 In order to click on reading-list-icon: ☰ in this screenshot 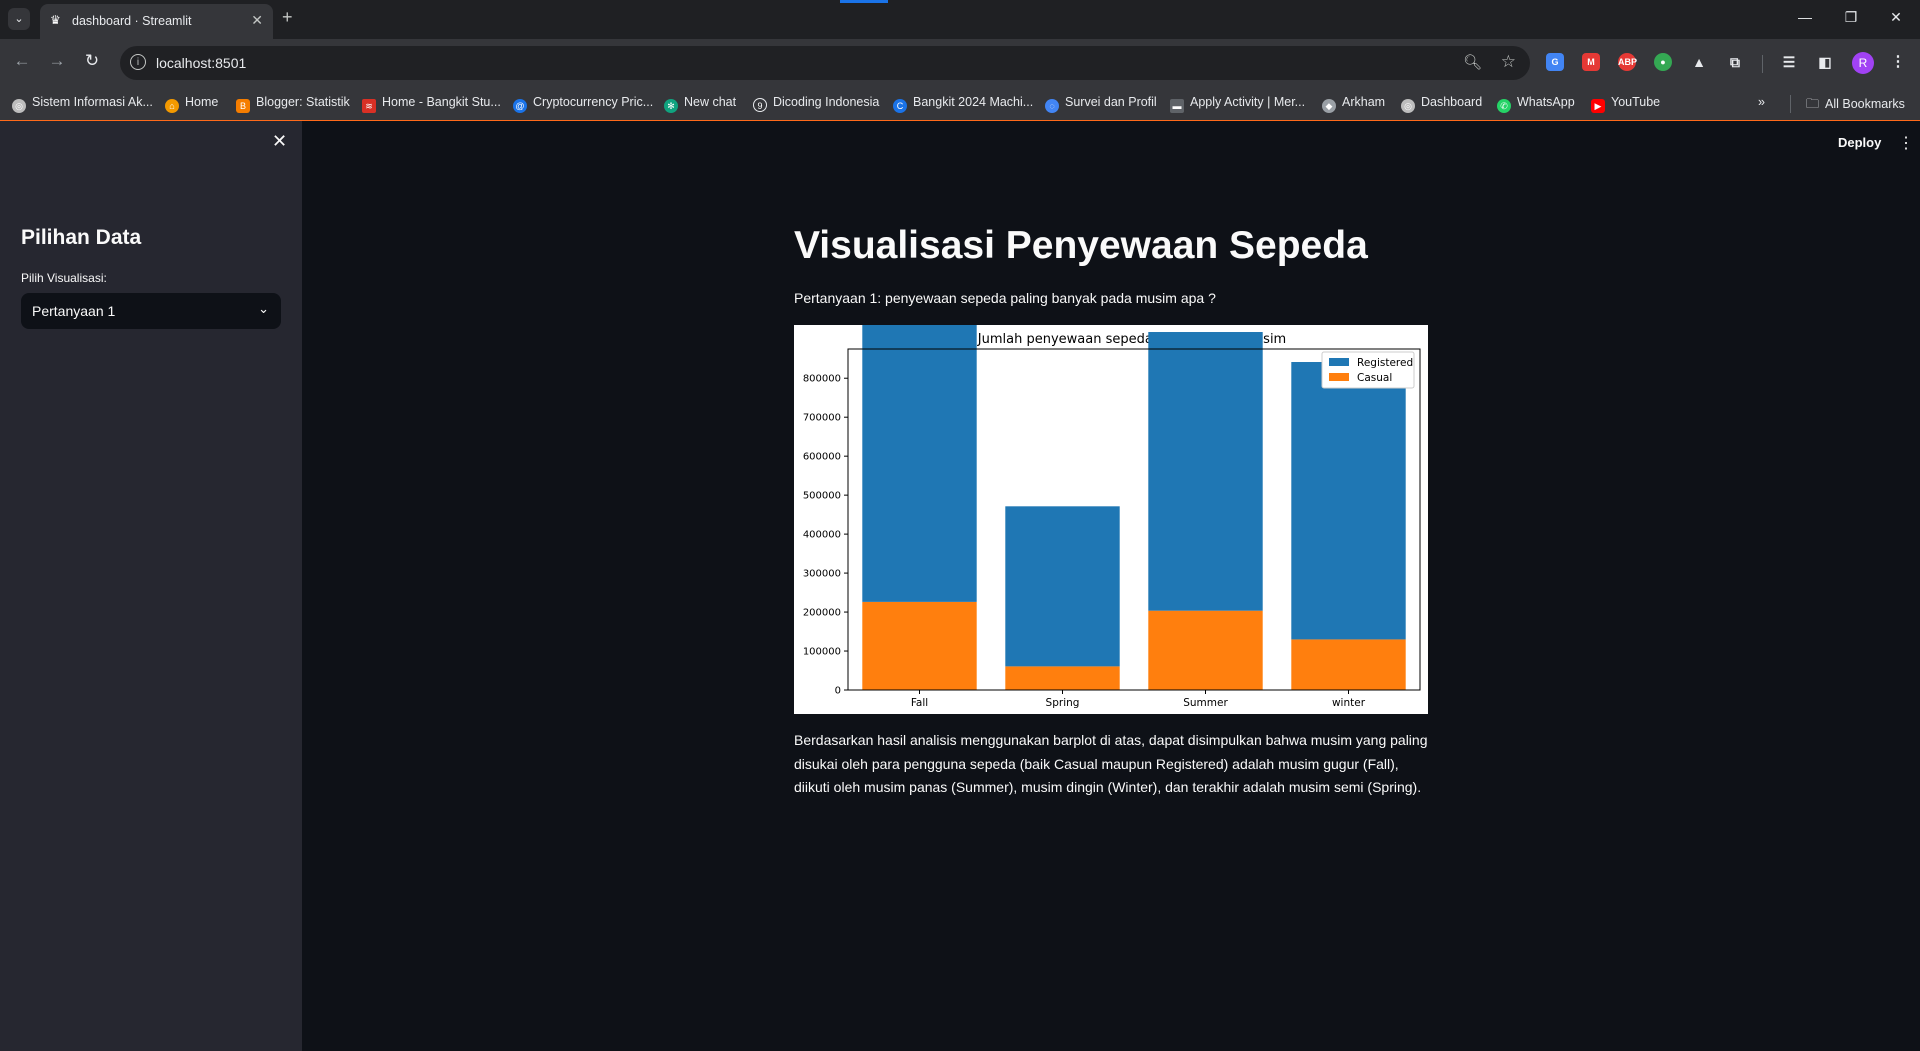, I will do `click(1789, 62)`.